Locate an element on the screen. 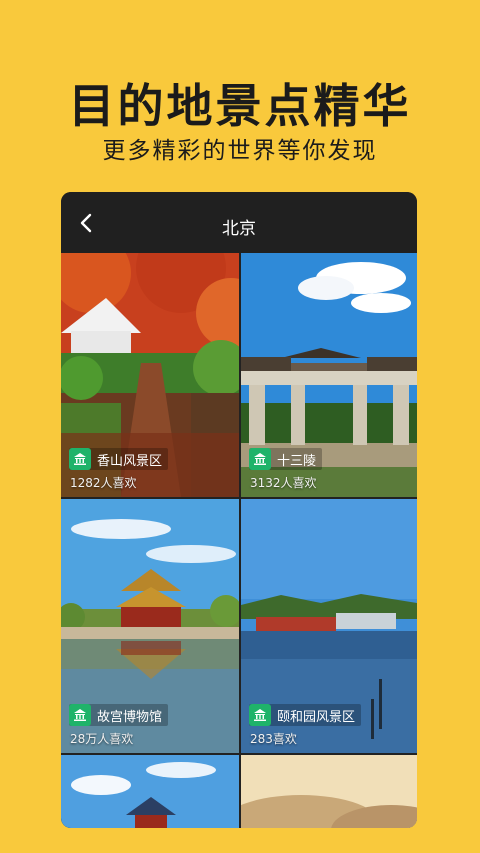  spot-likes: 3132人喜欢 is located at coordinates (283, 483).